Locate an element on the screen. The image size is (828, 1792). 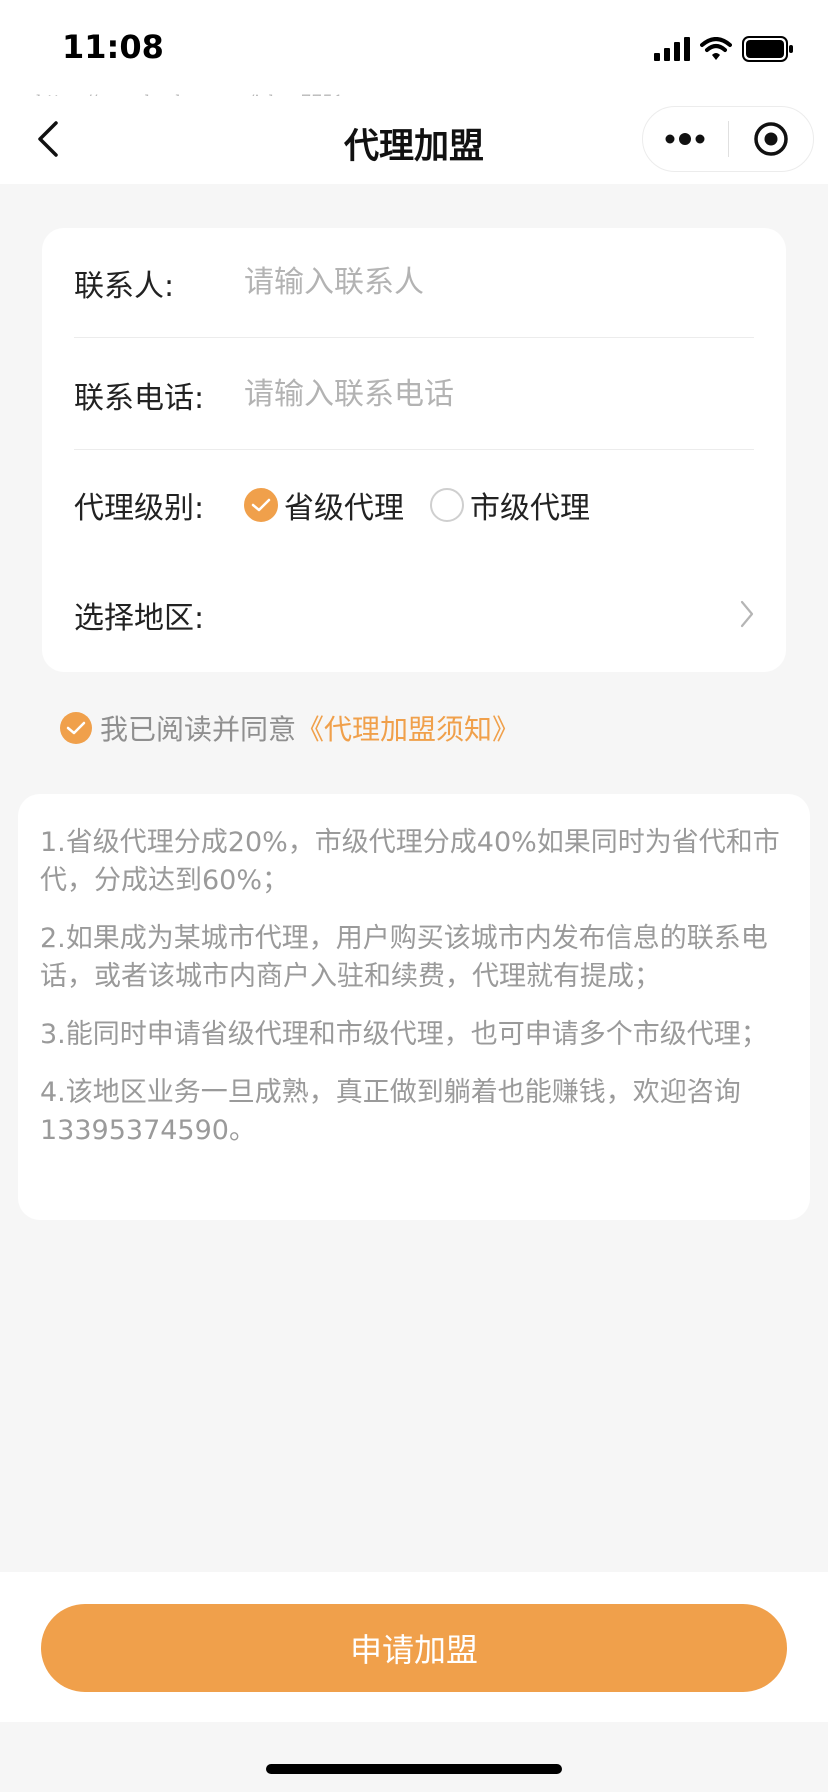
region-row: 选择地区: is located at coordinates (414, 615).